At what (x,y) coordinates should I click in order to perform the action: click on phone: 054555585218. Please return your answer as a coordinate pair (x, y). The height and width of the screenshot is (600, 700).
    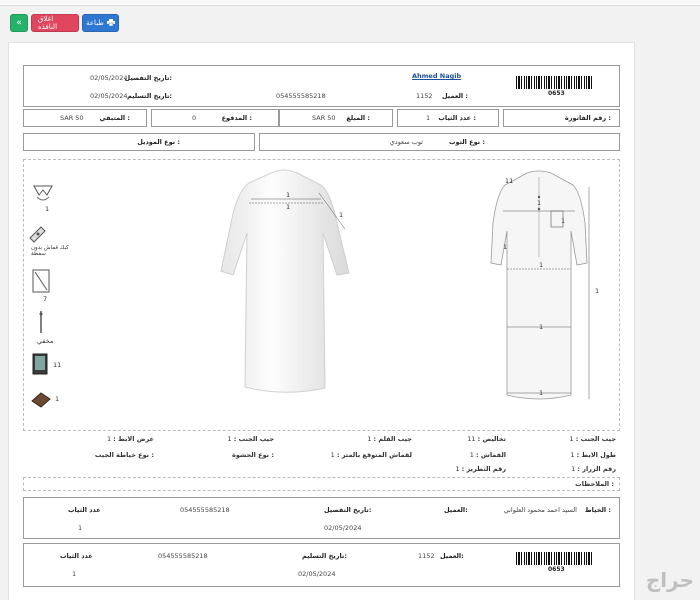
    Looking at the image, I should click on (301, 96).